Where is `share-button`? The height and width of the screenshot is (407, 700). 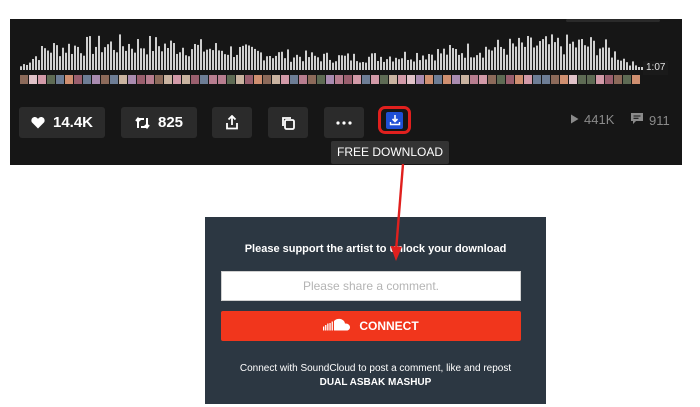 share-button is located at coordinates (232, 122).